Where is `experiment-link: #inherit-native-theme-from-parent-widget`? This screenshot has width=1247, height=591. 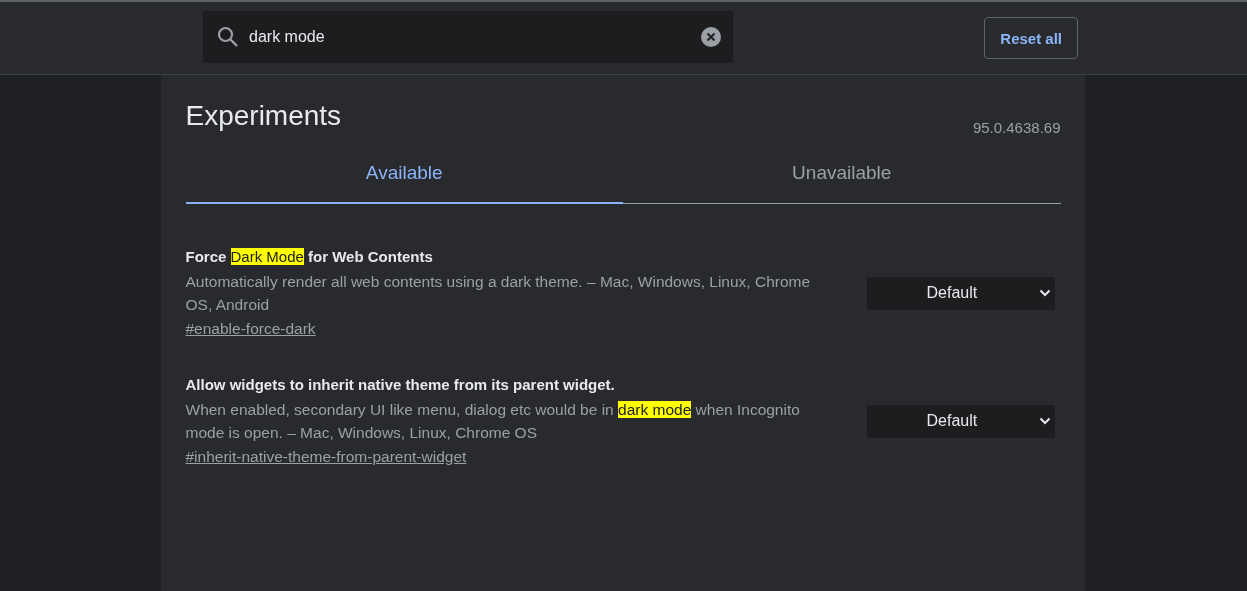
experiment-link: #inherit-native-theme-from-parent-widget is located at coordinates (326, 457).